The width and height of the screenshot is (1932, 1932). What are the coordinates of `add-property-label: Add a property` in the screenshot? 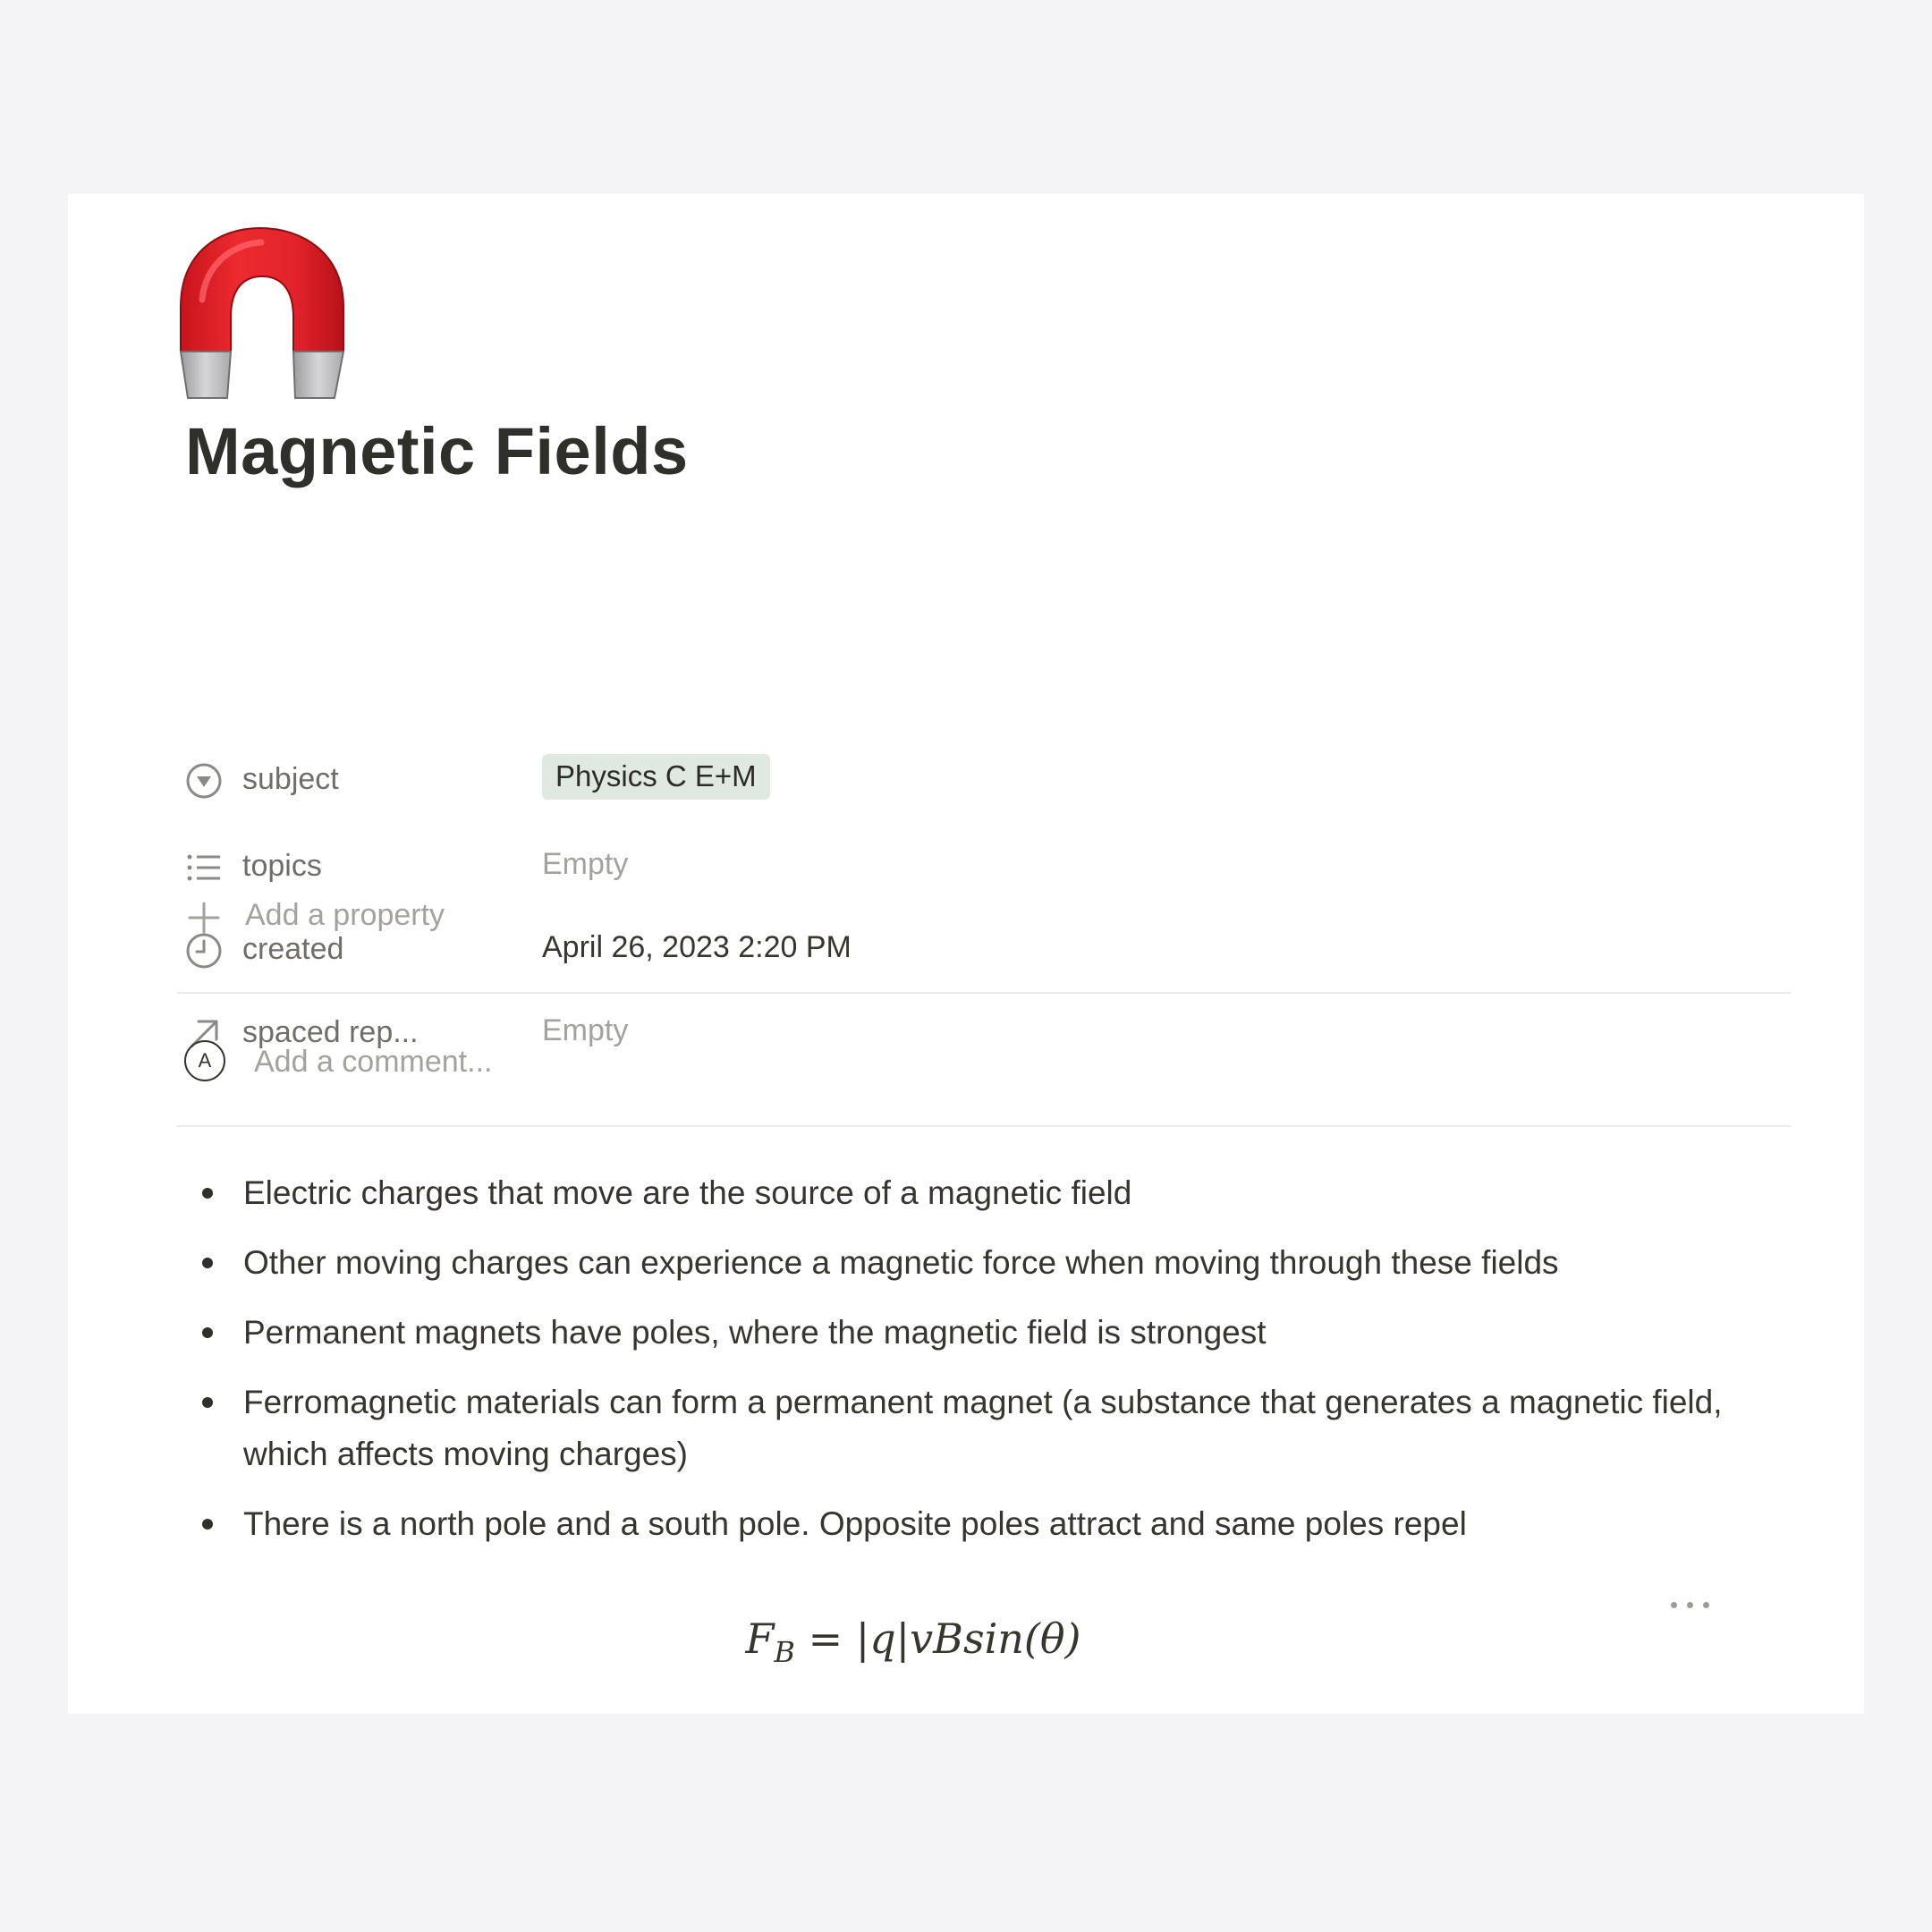 It's located at (345, 915).